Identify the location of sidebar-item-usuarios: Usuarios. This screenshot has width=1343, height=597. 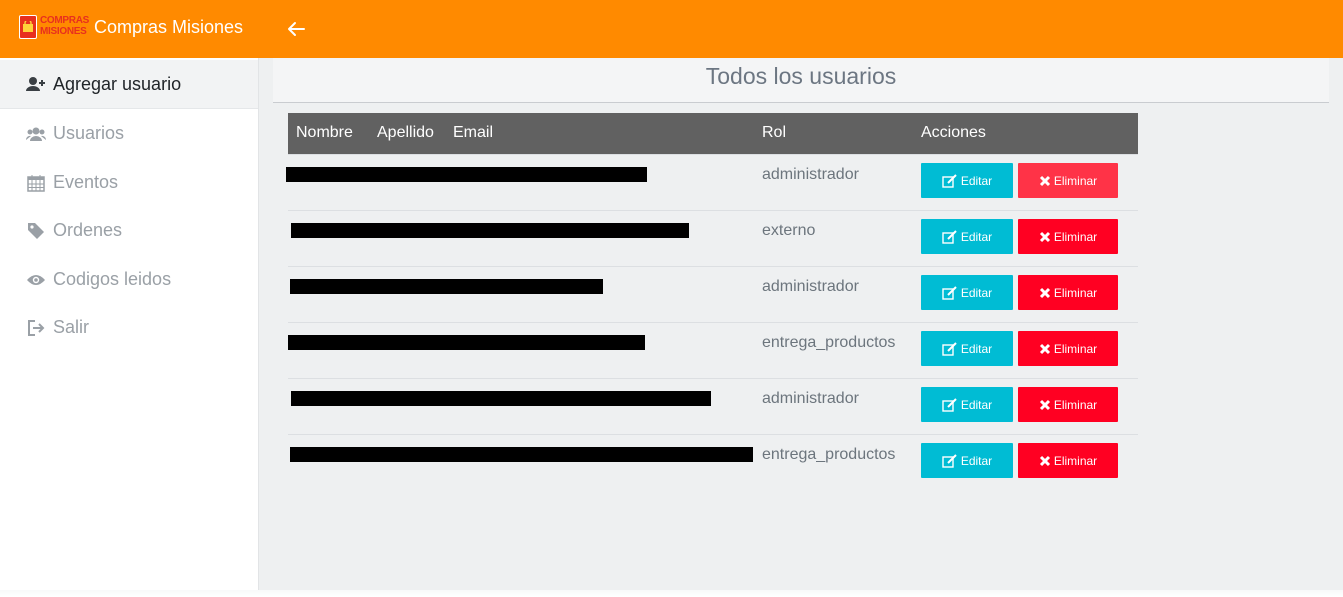
(129, 133).